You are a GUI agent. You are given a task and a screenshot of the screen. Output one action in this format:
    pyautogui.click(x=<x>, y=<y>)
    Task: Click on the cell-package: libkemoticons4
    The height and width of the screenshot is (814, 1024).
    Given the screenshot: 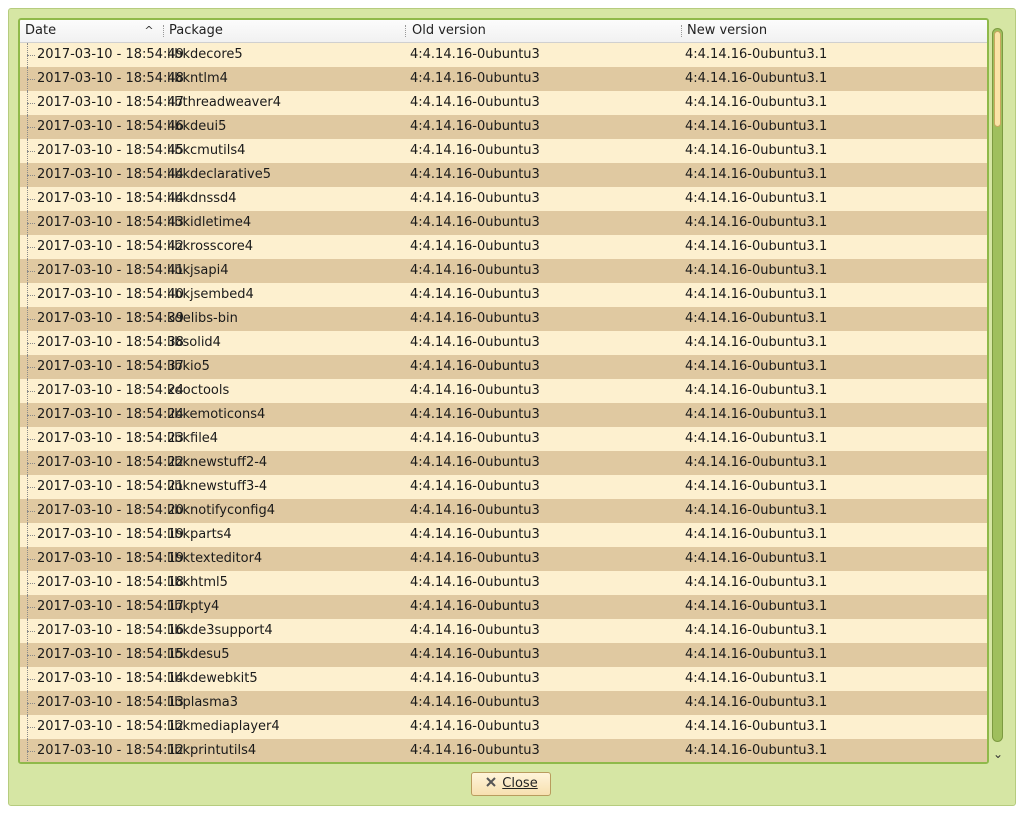 What is the action you would take?
    pyautogui.click(x=216, y=414)
    